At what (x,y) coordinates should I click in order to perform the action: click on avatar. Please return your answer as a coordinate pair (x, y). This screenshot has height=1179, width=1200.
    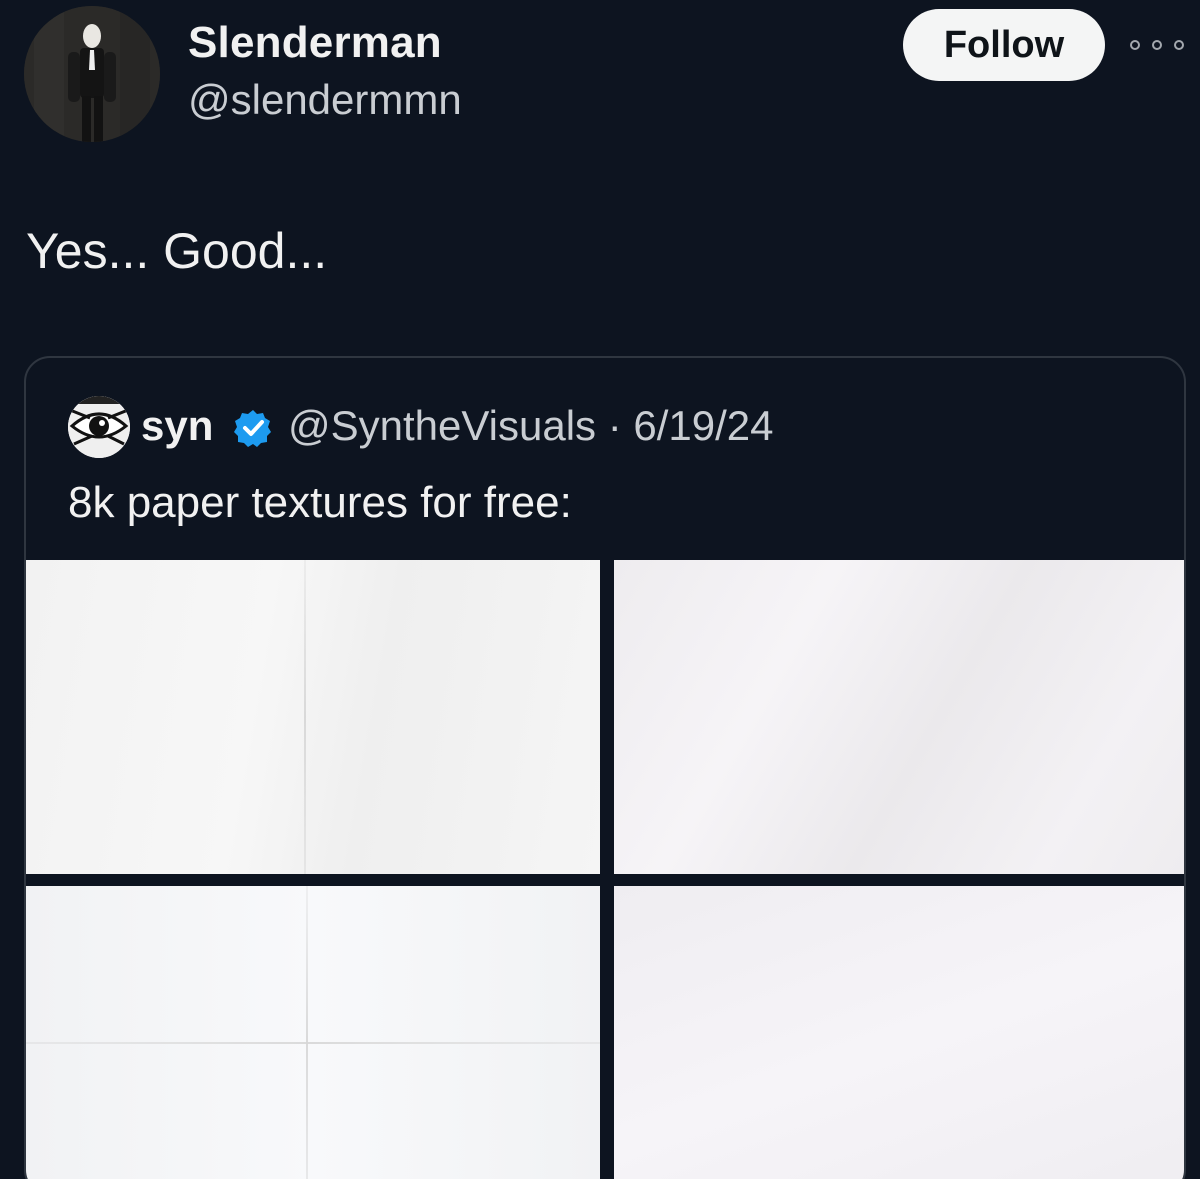
    Looking at the image, I should click on (92, 74).